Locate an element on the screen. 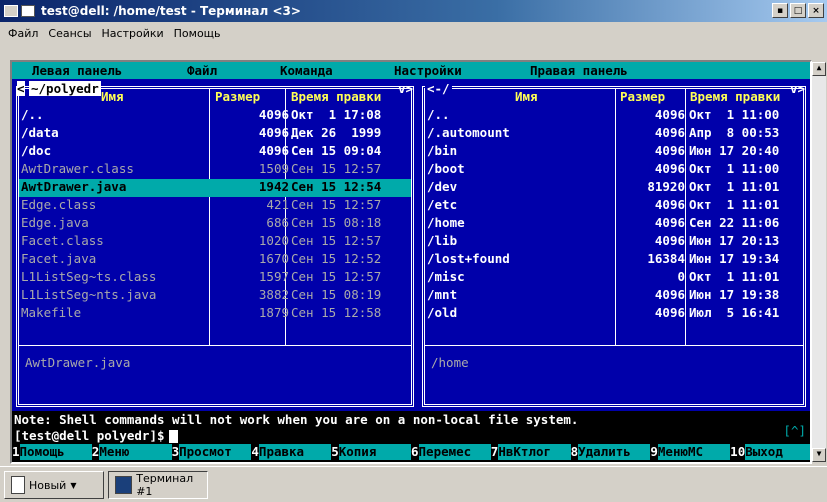 The image size is (827, 502). file-name: Facet.java is located at coordinates (59, 258).